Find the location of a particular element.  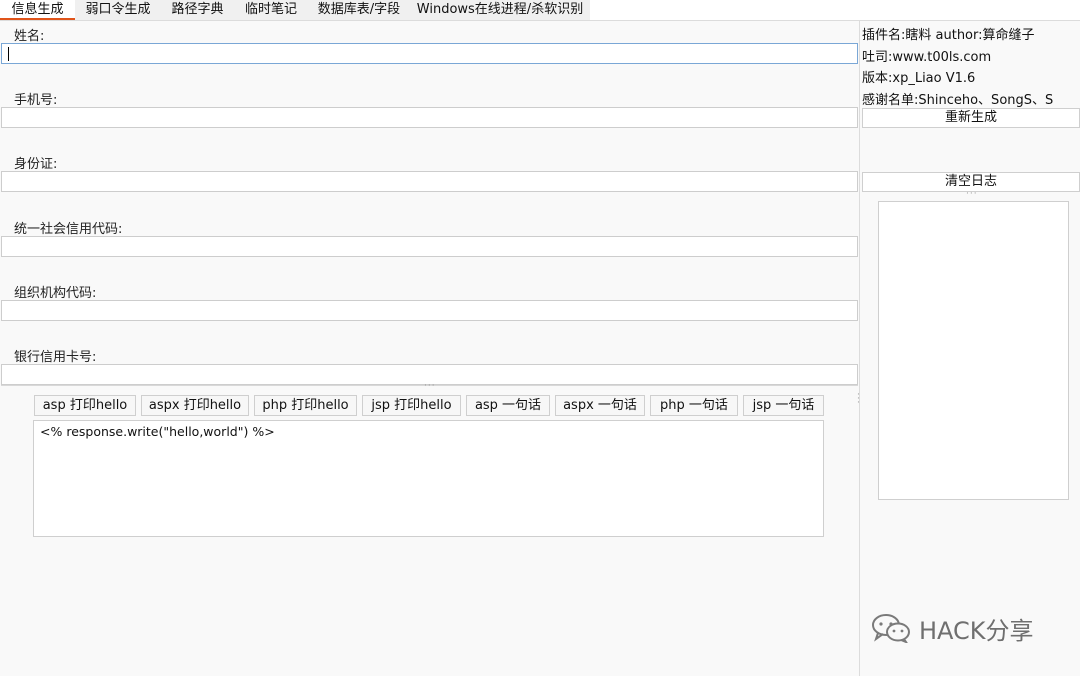

name-label: 姓名: is located at coordinates (29, 36).